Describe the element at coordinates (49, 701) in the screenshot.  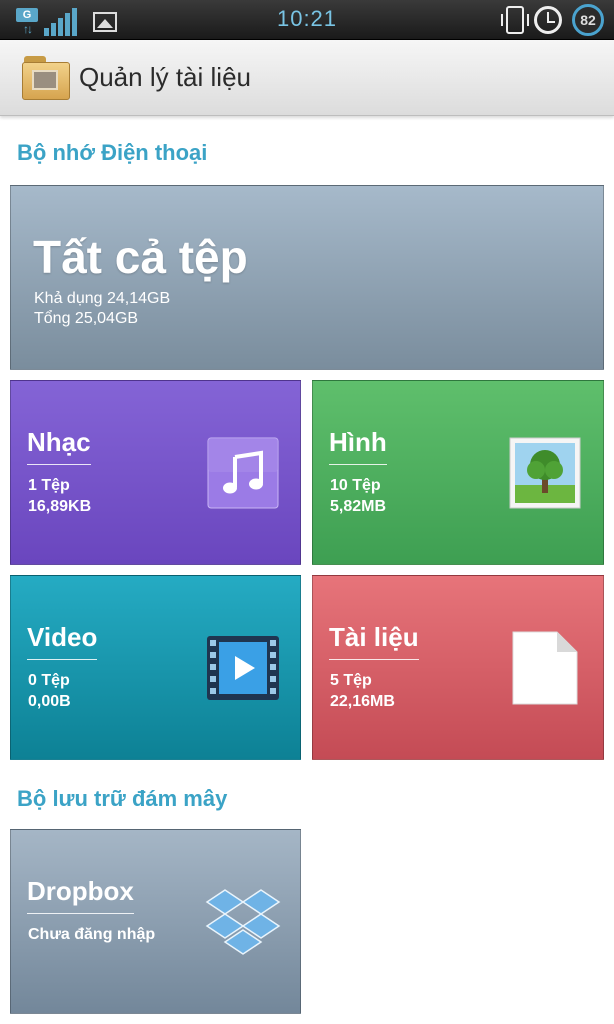
I see `video-size: 0,00B` at that location.